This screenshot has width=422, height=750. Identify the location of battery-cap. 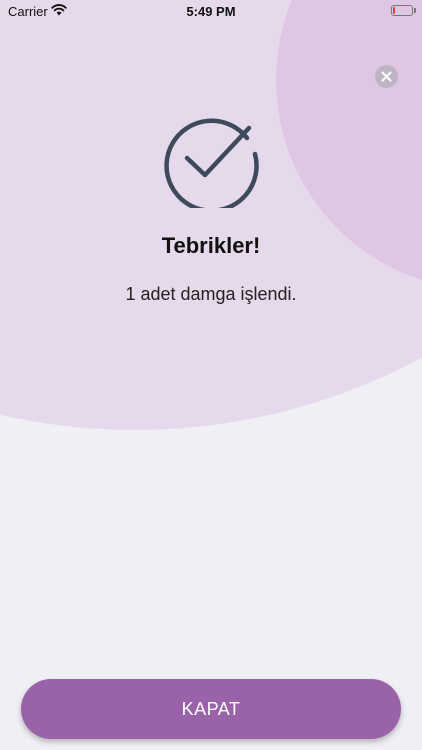
(415, 10).